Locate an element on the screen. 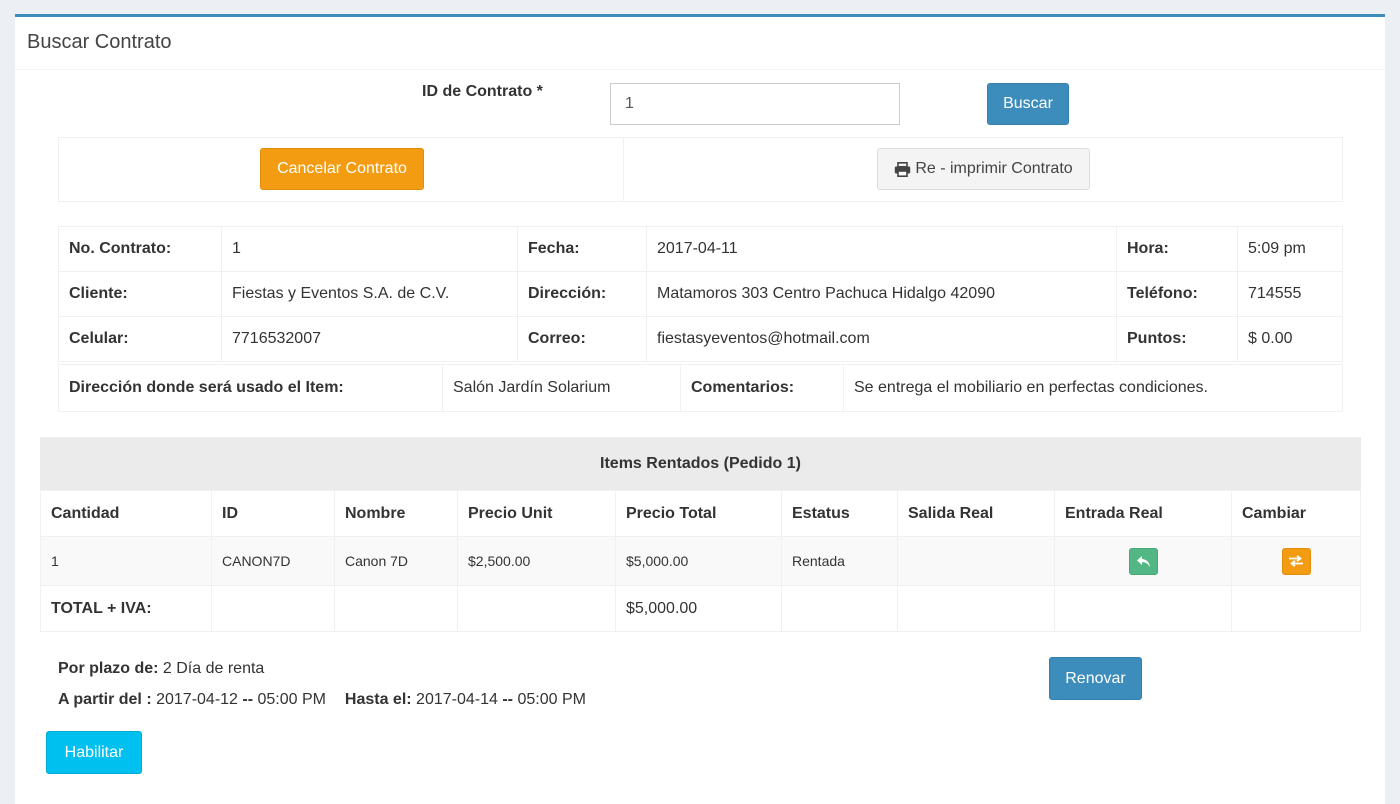 The image size is (1400, 804). hora-value: 5:09 pm is located at coordinates (1290, 249).